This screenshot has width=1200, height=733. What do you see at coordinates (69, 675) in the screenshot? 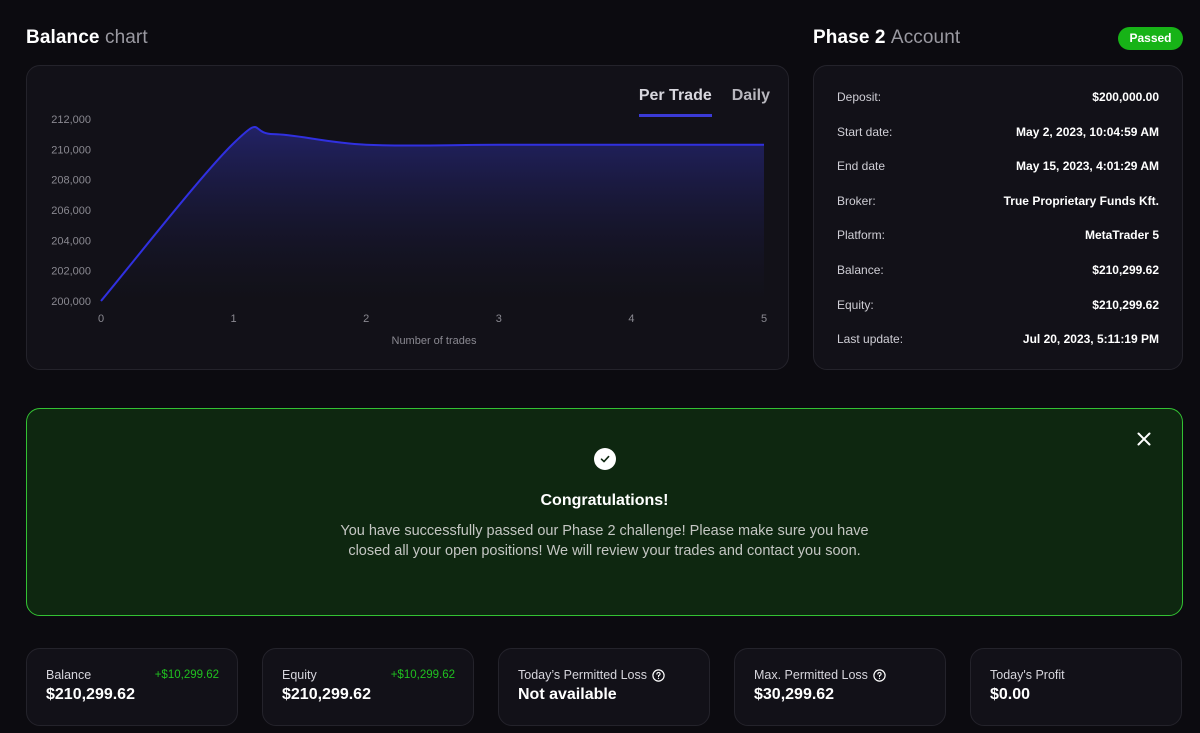
I see `stat-label-text: Balance` at bounding box center [69, 675].